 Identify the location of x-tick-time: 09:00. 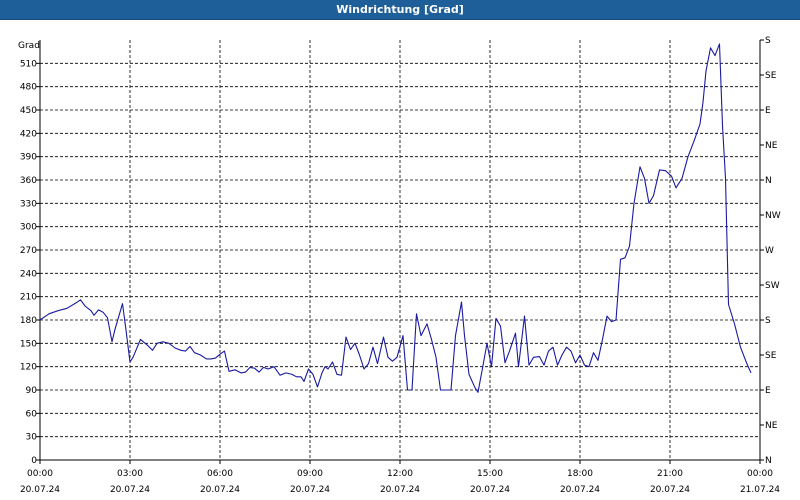
(310, 474).